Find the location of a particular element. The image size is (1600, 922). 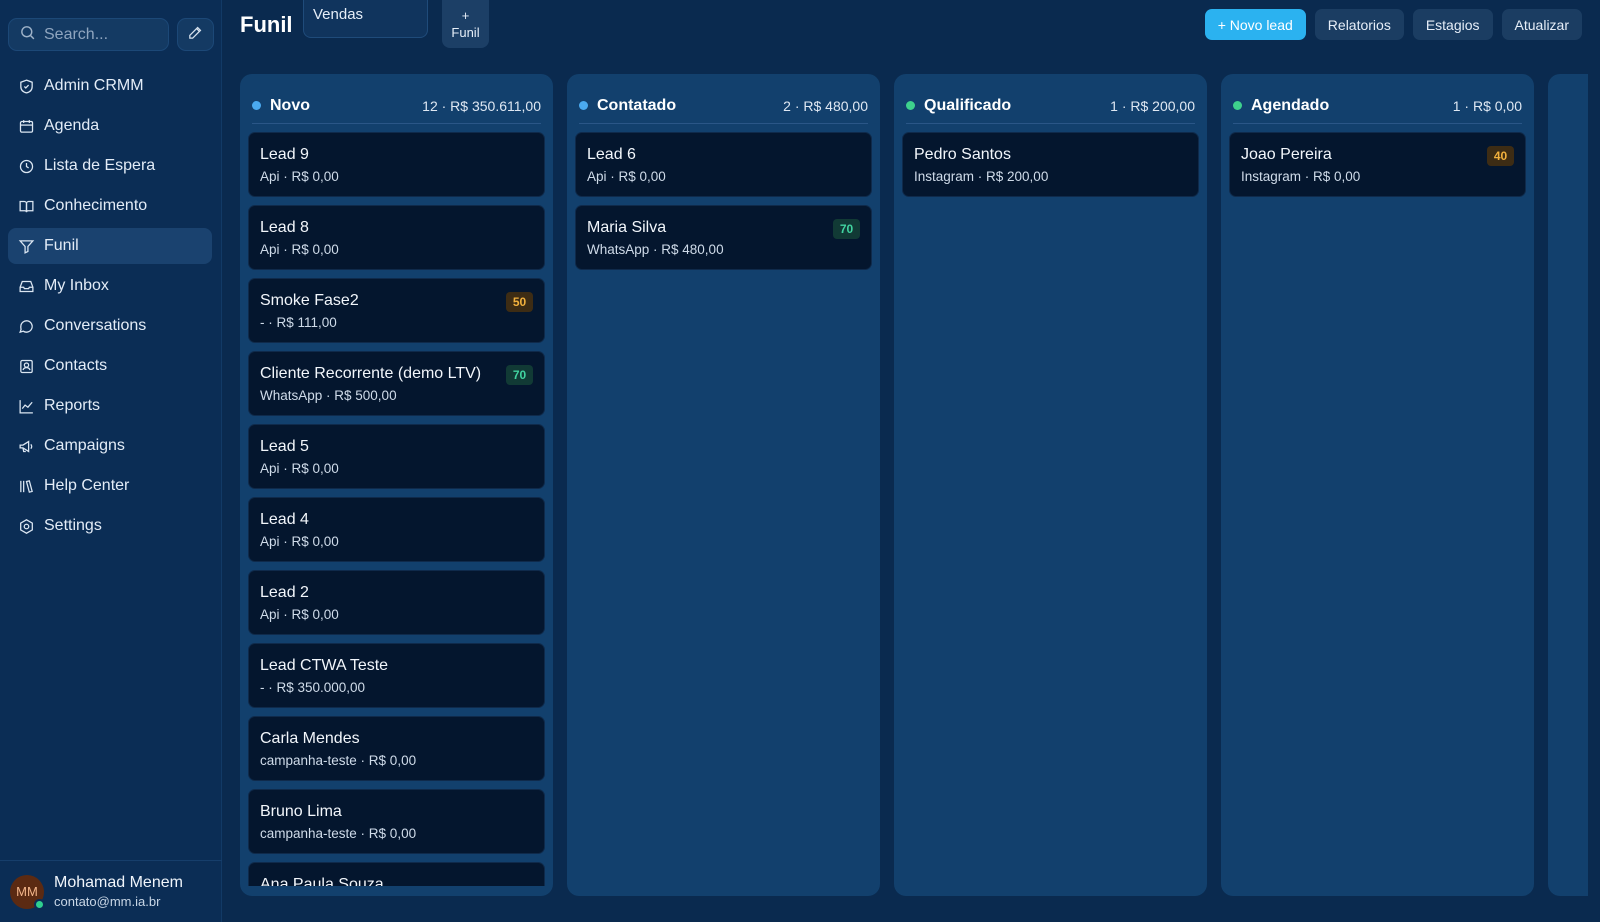

column-stats: 2 · R$ 480,00 is located at coordinates (825, 105).